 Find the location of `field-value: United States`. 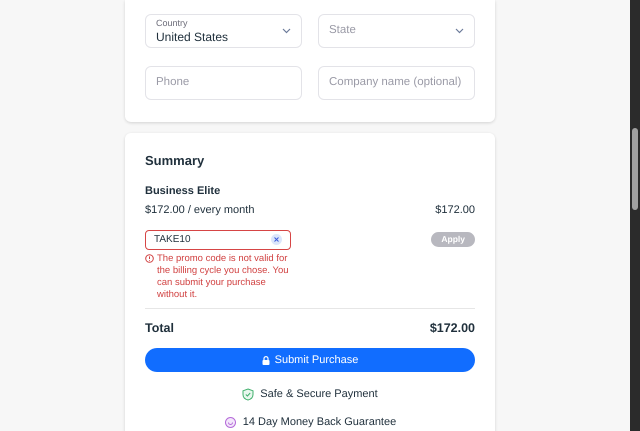

field-value: United States is located at coordinates (192, 37).